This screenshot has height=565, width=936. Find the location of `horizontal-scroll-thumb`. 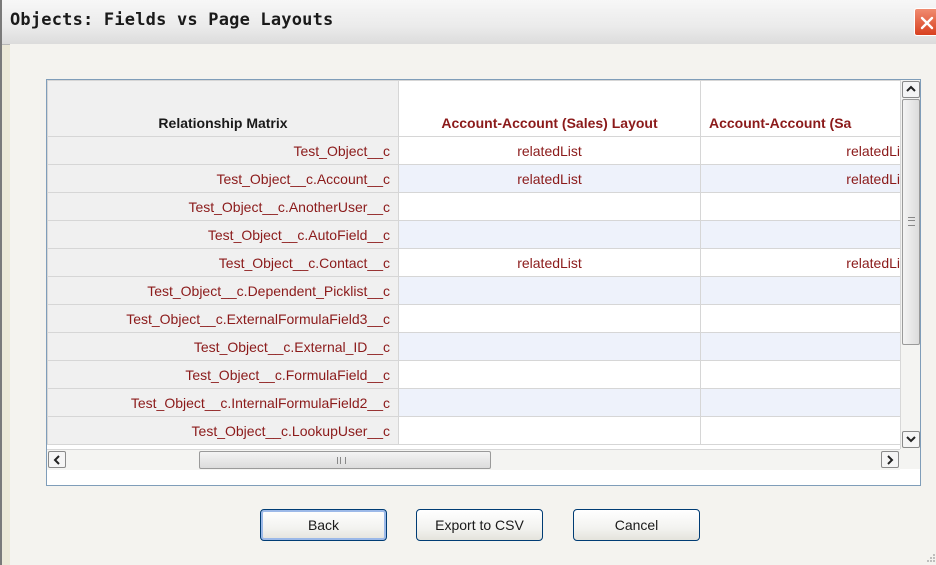

horizontal-scroll-thumb is located at coordinates (345, 460).